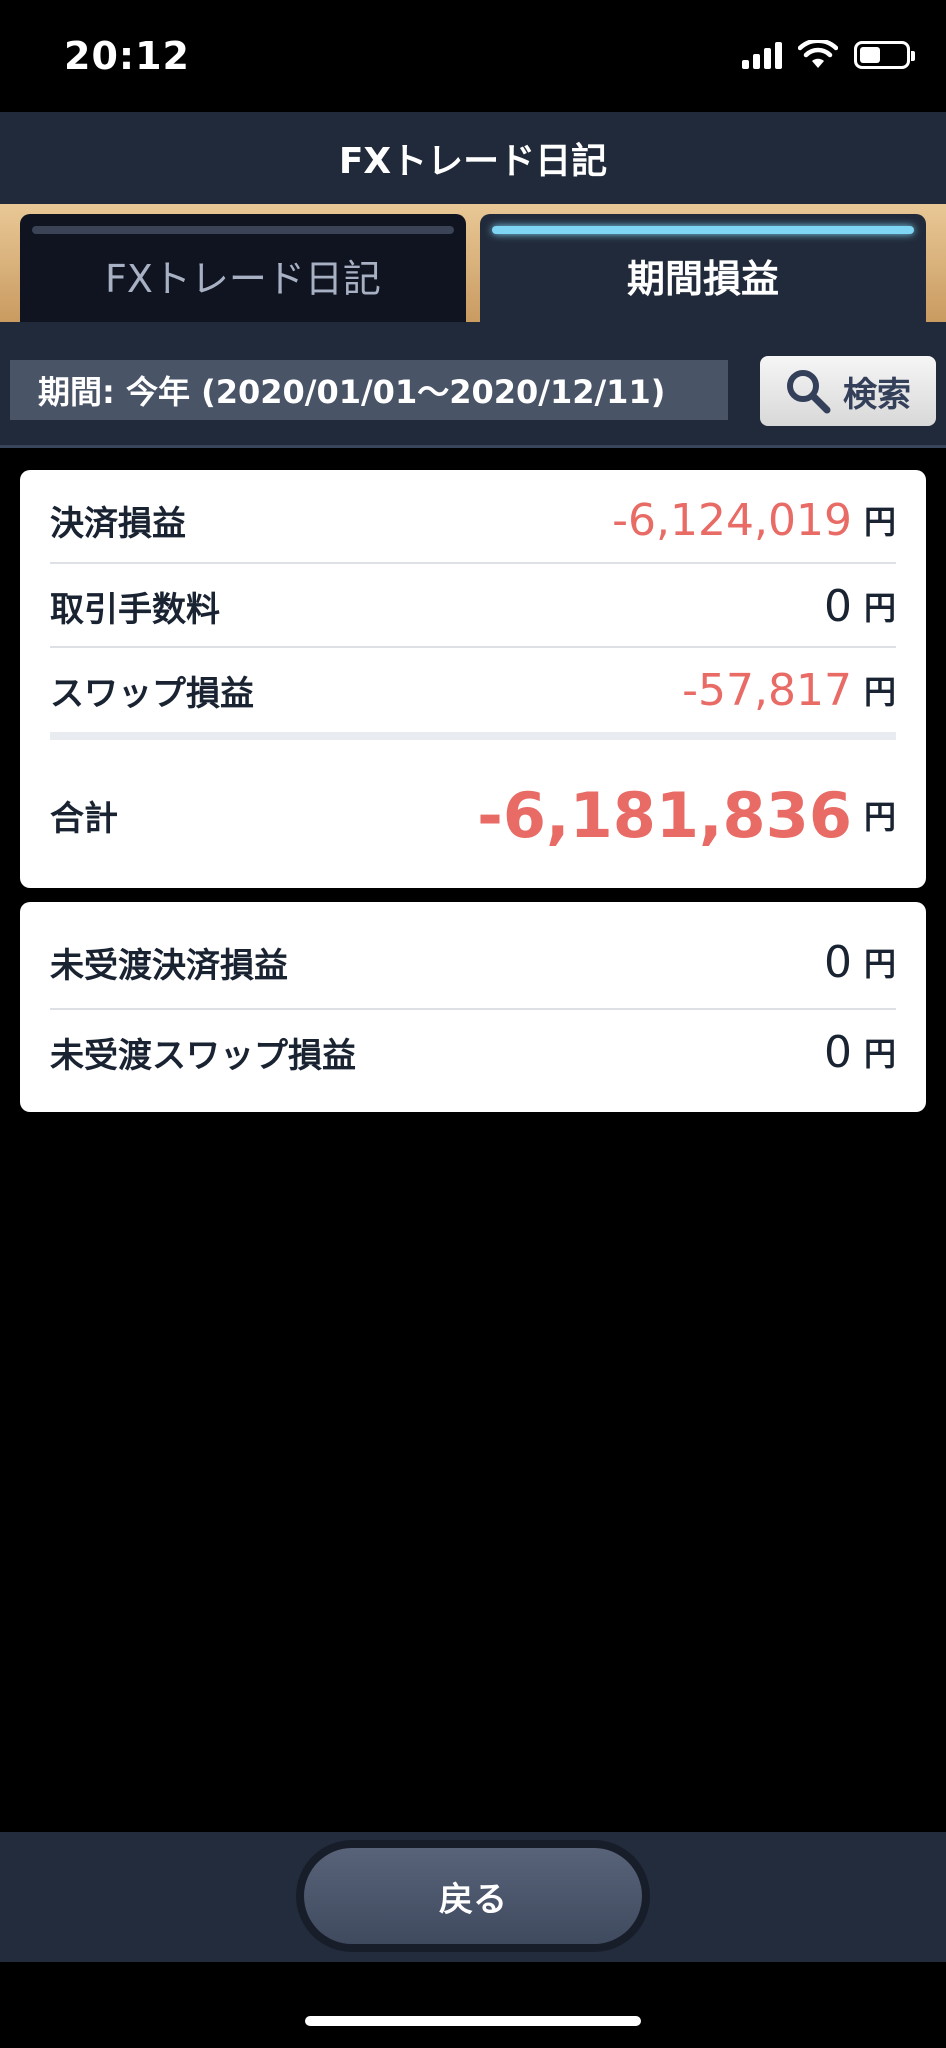 This screenshot has height=2048, width=946. Describe the element at coordinates (352, 392) in the screenshot. I see `period-text: 期間: 今年 (2020/01/01〜2020/12/11)` at that location.